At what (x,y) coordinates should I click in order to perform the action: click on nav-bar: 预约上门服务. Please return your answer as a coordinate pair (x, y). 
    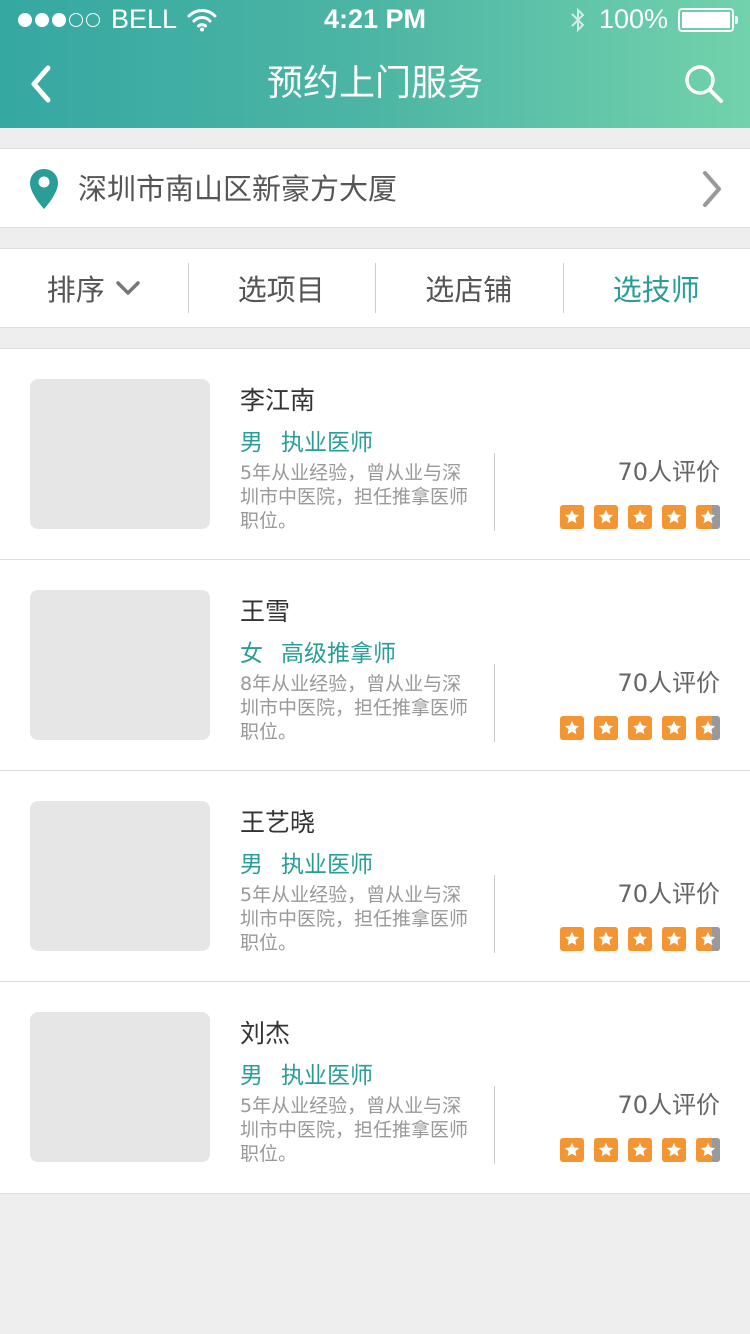
    Looking at the image, I should click on (375, 84).